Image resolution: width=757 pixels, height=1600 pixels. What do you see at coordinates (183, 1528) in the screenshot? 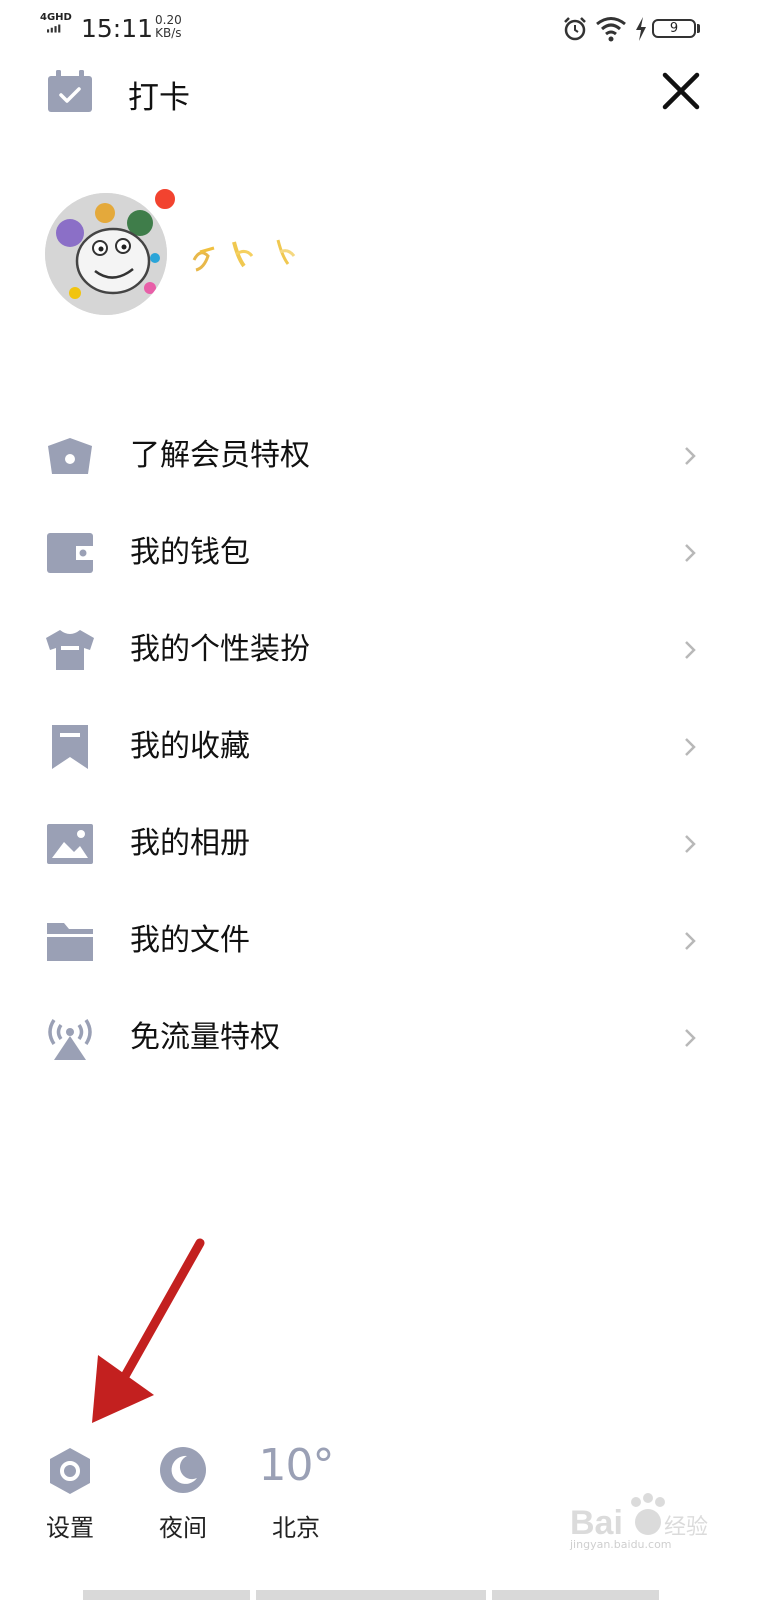
I see `night-mode-label: 夜间` at bounding box center [183, 1528].